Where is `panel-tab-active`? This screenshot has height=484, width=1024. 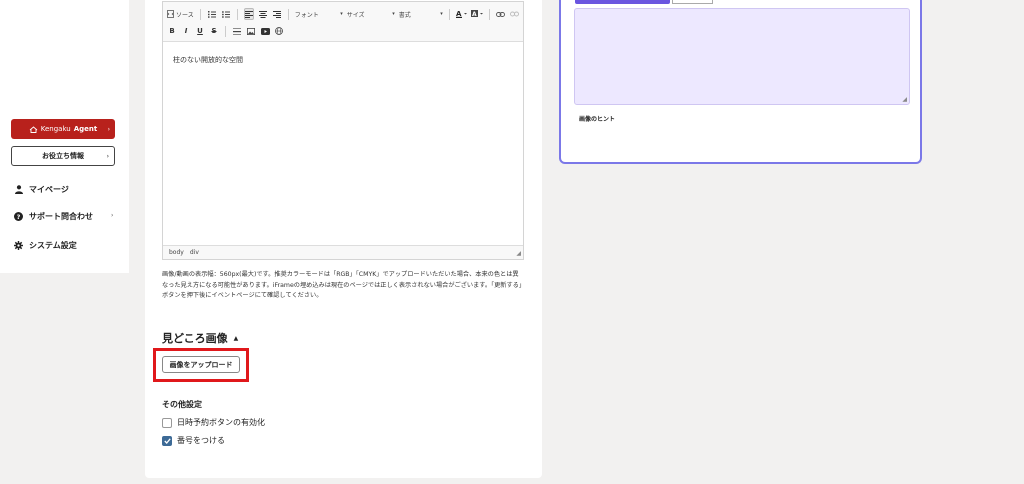 panel-tab-active is located at coordinates (622, 2).